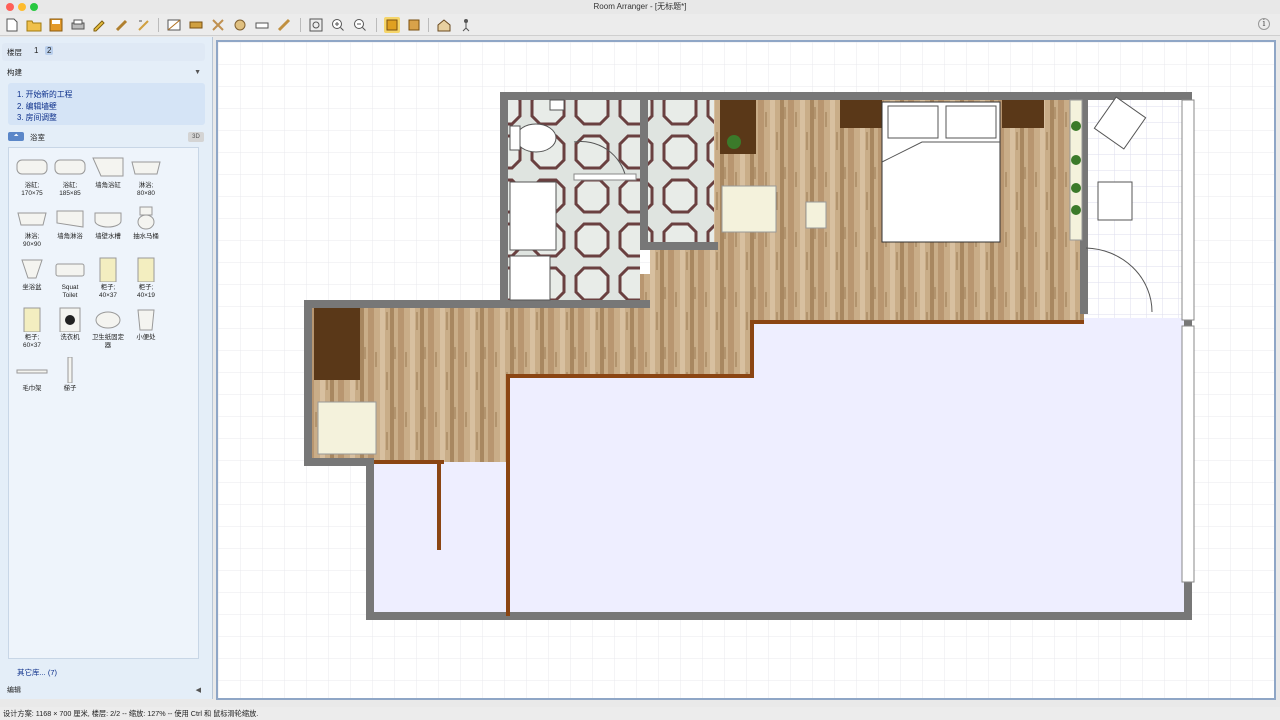 Image resolution: width=1280 pixels, height=720 pixels. What do you see at coordinates (198, 691) in the screenshot?
I see `expand-arrow-icon: ◀` at bounding box center [198, 691].